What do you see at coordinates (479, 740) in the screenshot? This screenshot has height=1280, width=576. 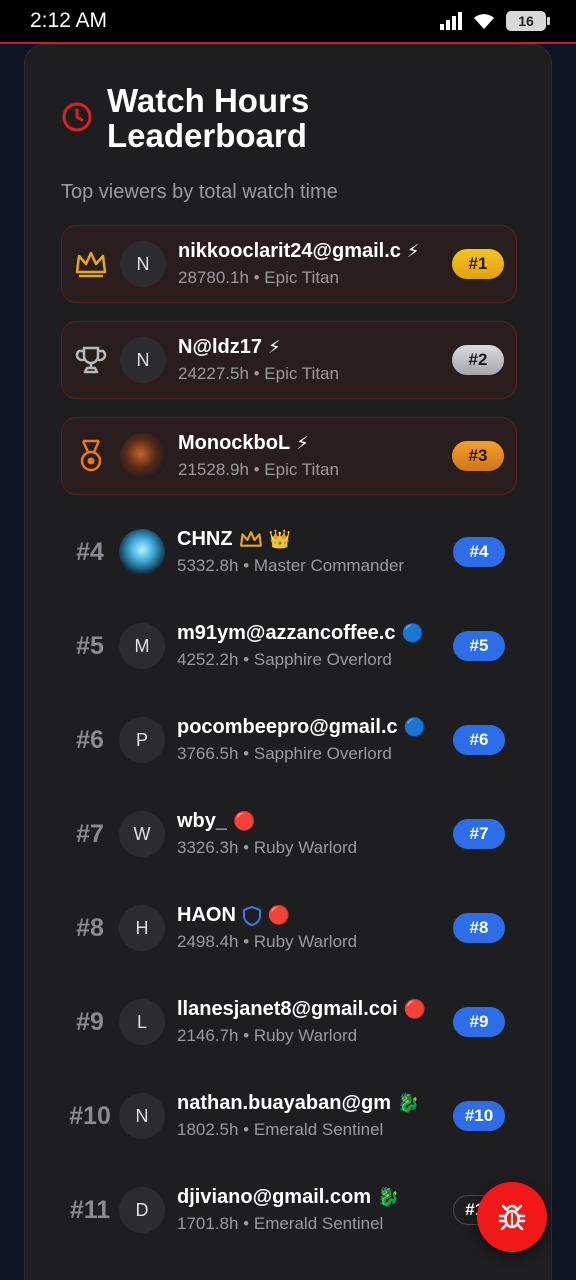 I see `rank-pill: #6` at bounding box center [479, 740].